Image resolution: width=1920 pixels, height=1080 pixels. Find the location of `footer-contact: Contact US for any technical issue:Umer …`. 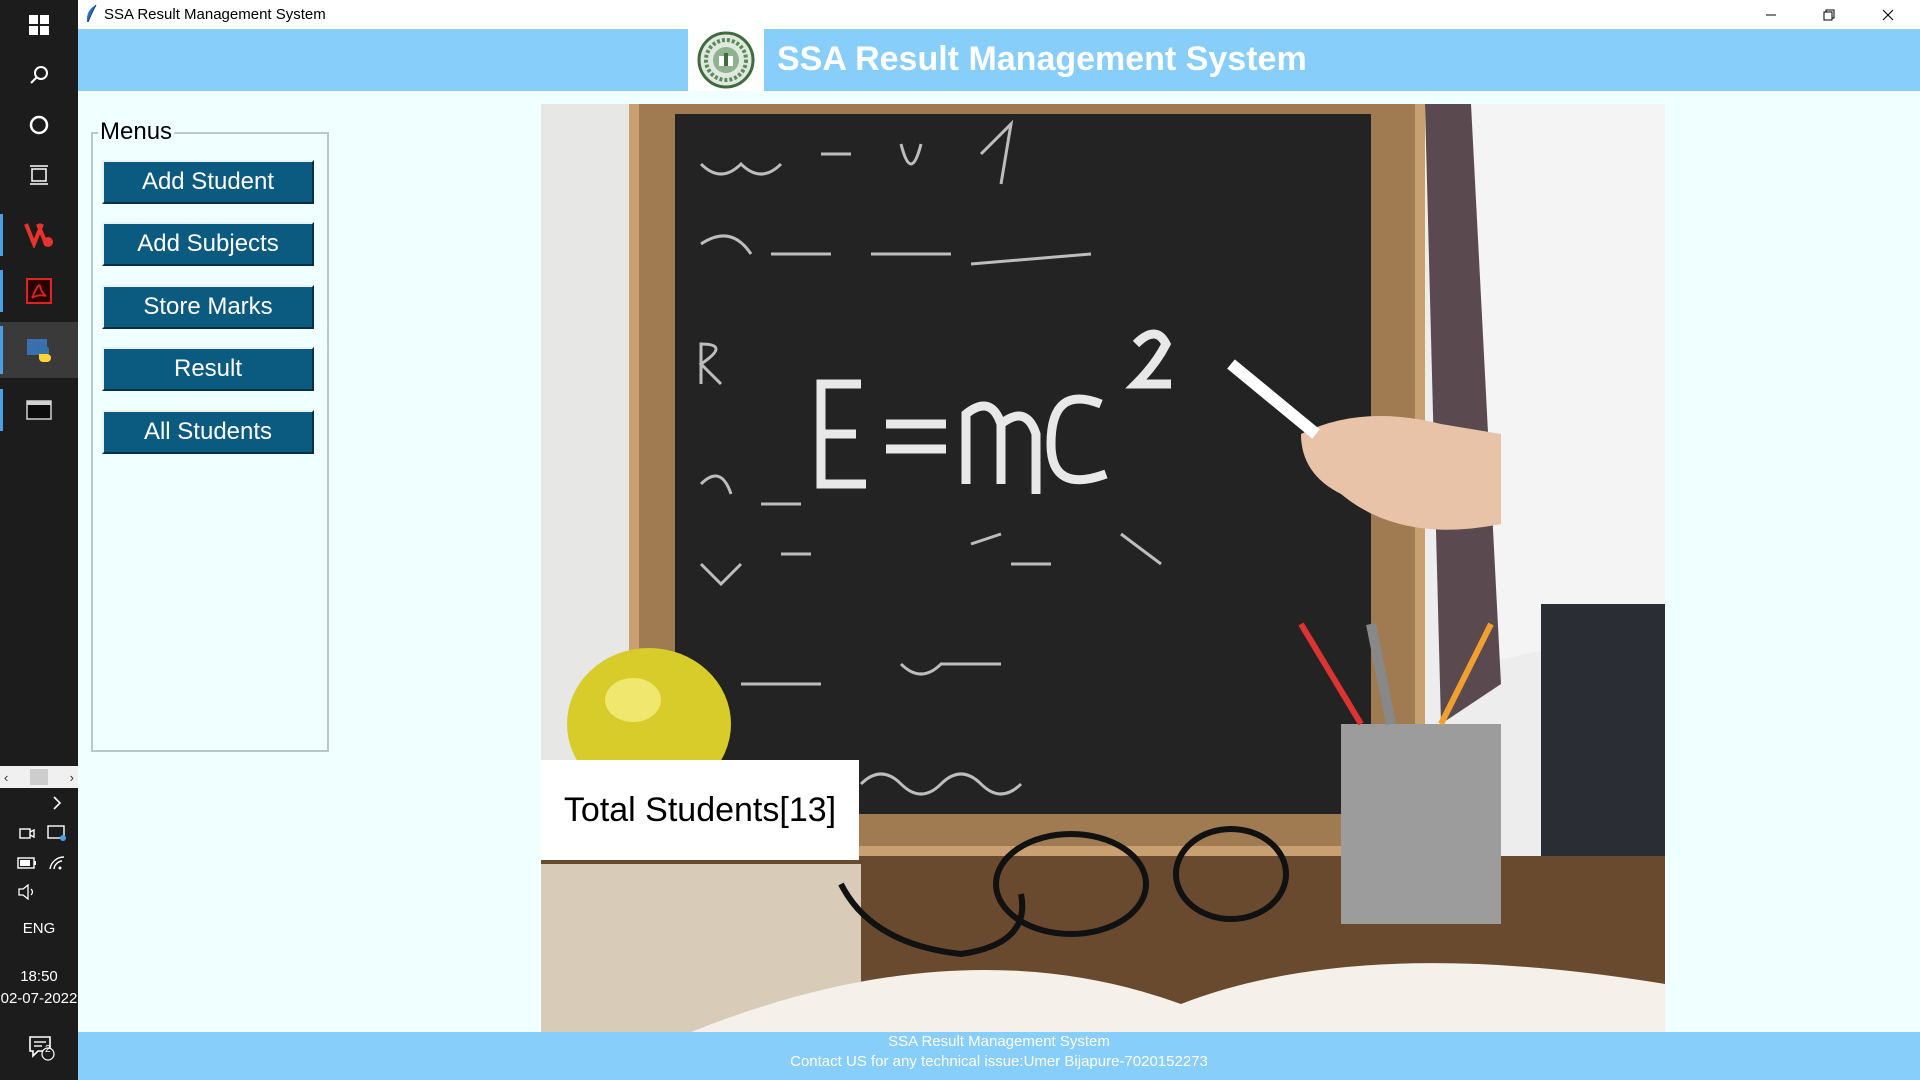

footer-contact: Contact US for any technical issue:Umer … is located at coordinates (999, 1061).